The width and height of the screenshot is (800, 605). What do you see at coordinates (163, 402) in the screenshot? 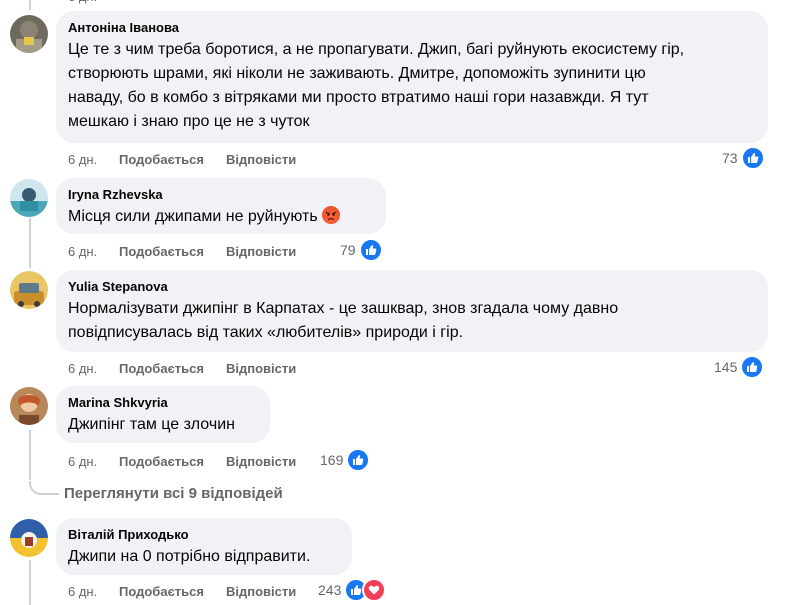
I see `comment-author: Marina Shkvyria` at bounding box center [163, 402].